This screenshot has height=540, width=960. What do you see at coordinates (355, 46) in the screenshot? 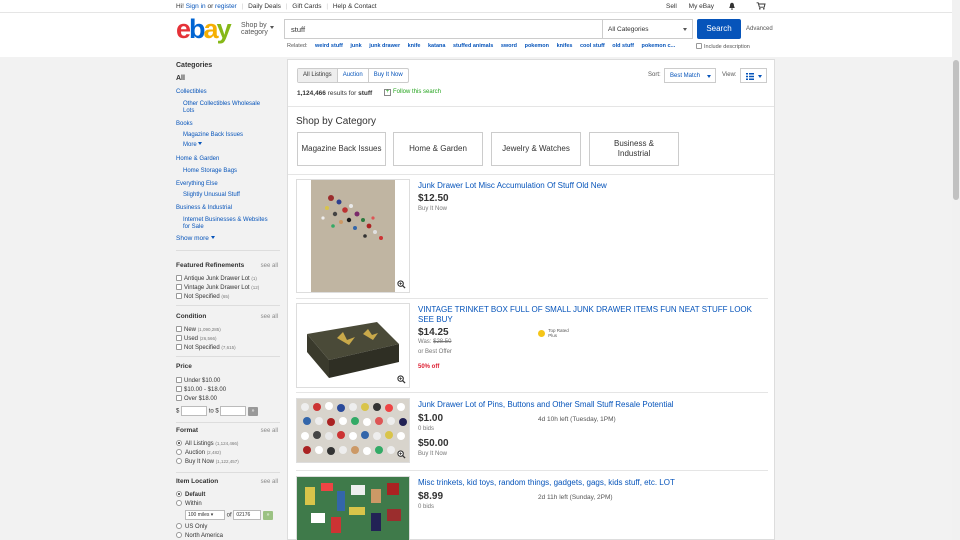
I see `related-link: junk` at bounding box center [355, 46].